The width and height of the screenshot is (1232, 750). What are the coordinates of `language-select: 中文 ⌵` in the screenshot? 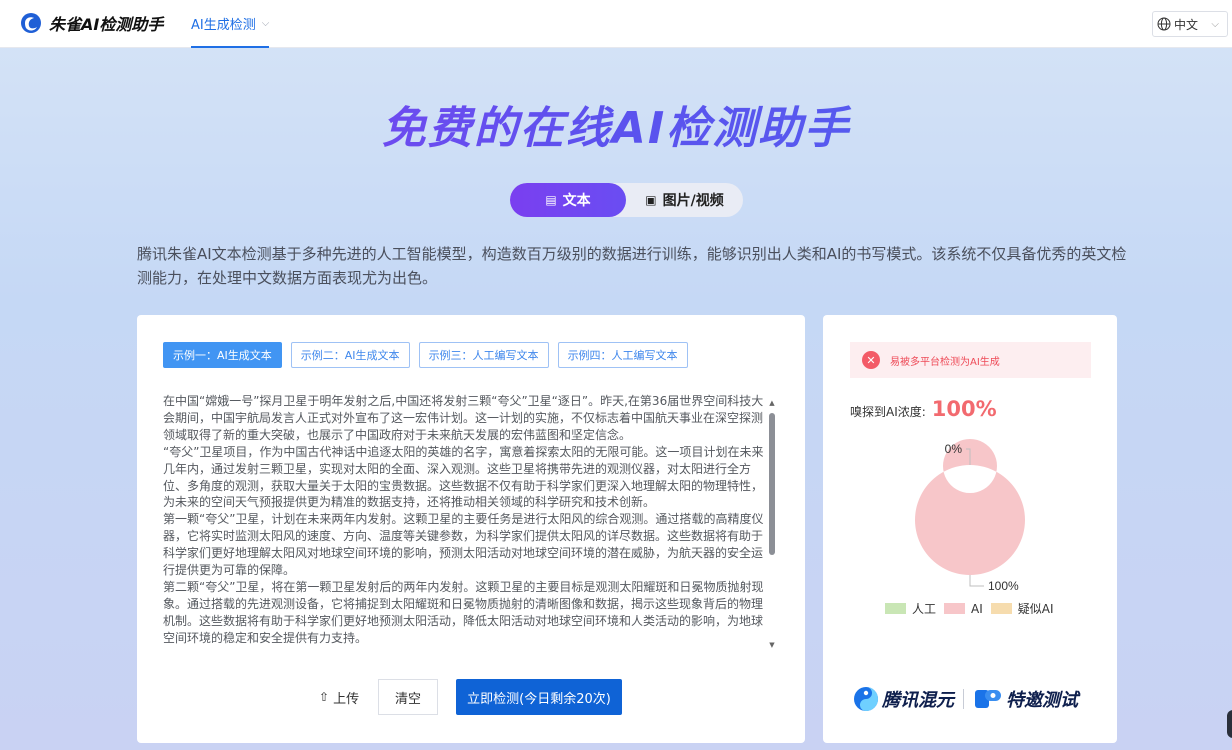 It's located at (1190, 24).